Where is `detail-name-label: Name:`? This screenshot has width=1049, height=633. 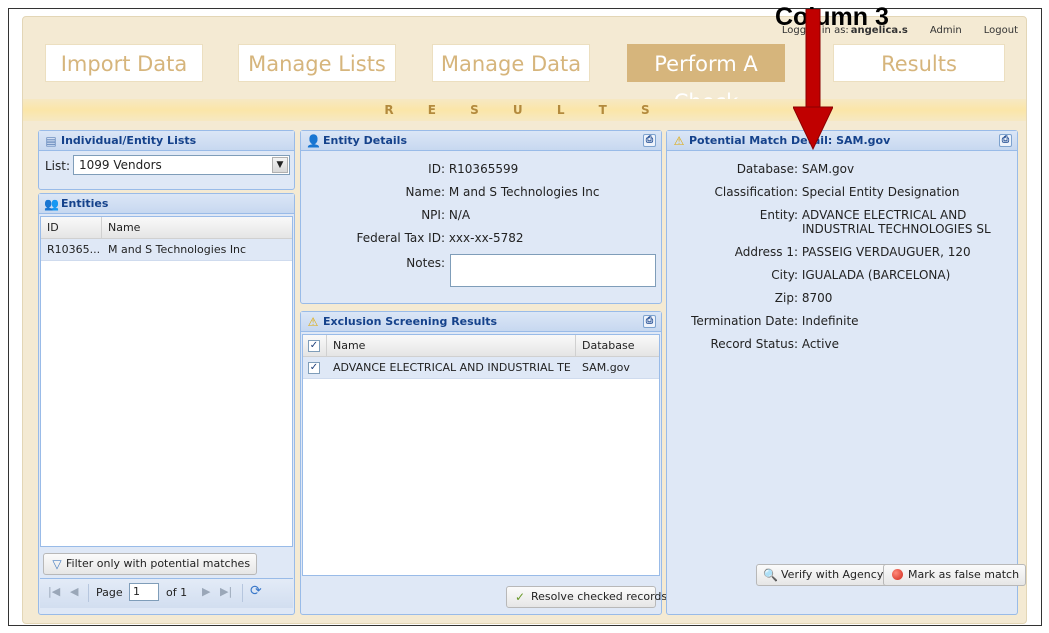 detail-name-label: Name: is located at coordinates (425, 192).